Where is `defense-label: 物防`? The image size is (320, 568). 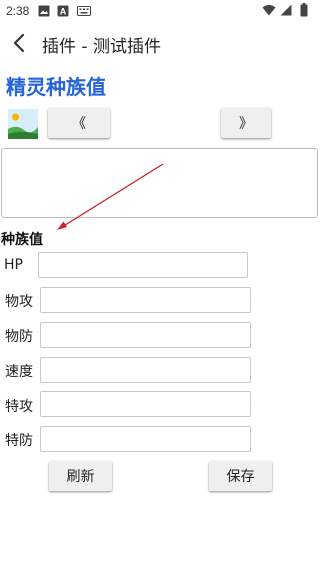 defense-label: 物防 is located at coordinates (19, 337).